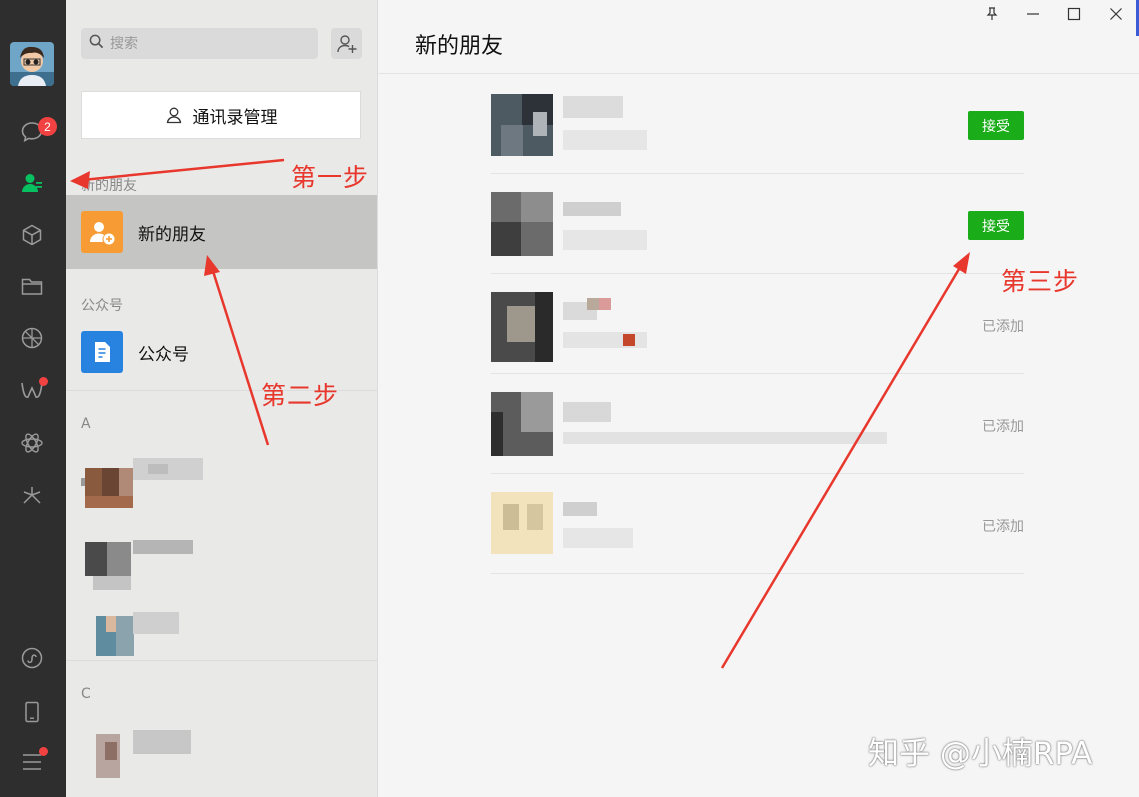 Image resolution: width=1139 pixels, height=797 pixels. I want to click on search-icon, so click(96, 43).